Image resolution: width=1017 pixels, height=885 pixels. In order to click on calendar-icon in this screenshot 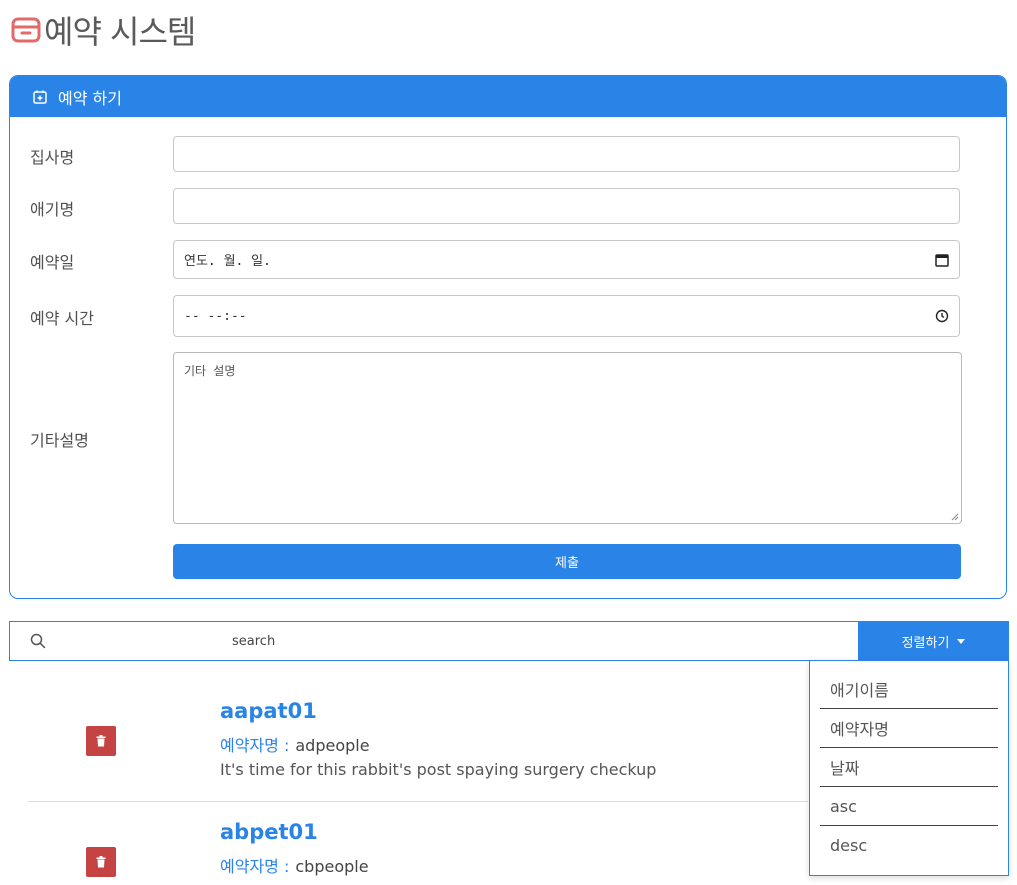, I will do `click(942, 260)`.